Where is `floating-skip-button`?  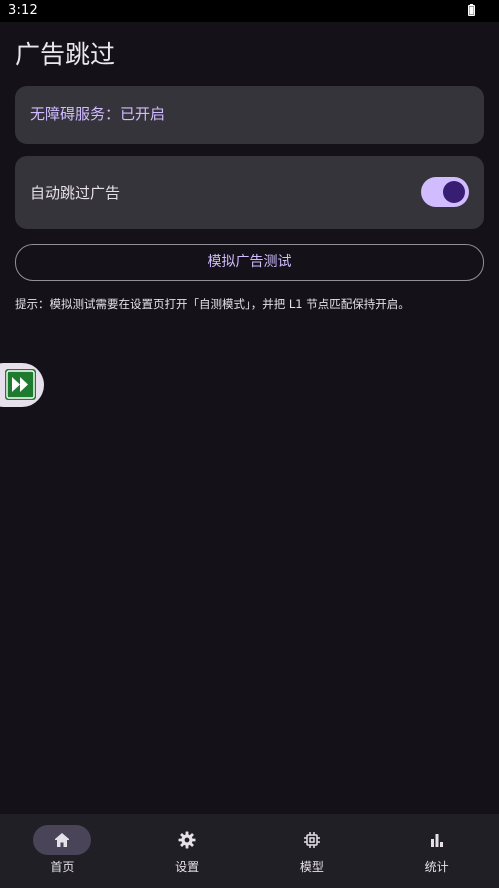 floating-skip-button is located at coordinates (22, 385).